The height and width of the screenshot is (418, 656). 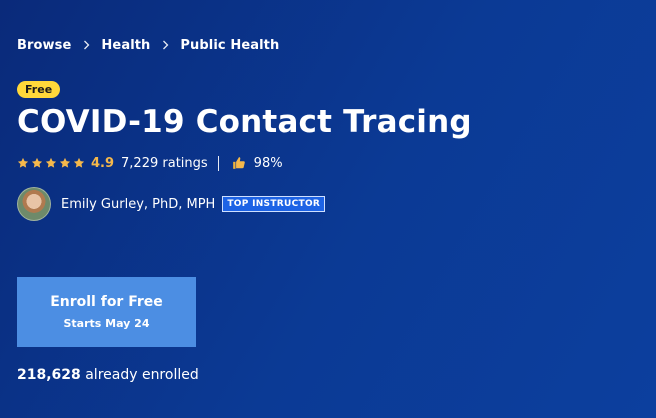 I want to click on thumbs-up-icon, so click(x=239, y=163).